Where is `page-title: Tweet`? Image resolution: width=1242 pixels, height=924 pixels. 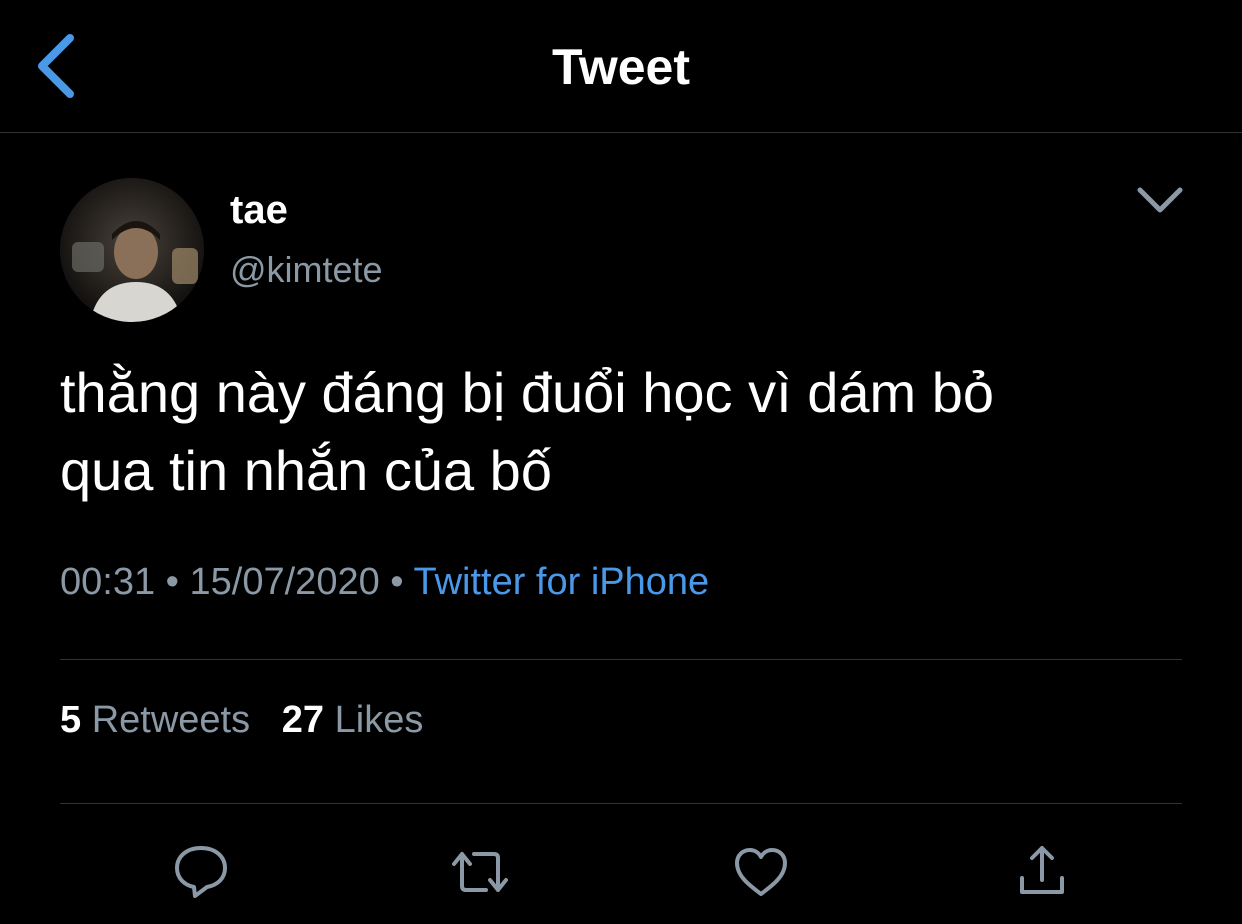 page-title: Tweet is located at coordinates (621, 67).